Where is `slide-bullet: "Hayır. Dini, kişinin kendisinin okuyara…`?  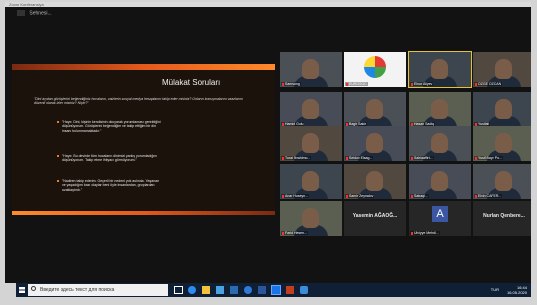 slide-bullet: "Hayır. Dini, kişinin kendisinin okuyara… is located at coordinates (109, 126).